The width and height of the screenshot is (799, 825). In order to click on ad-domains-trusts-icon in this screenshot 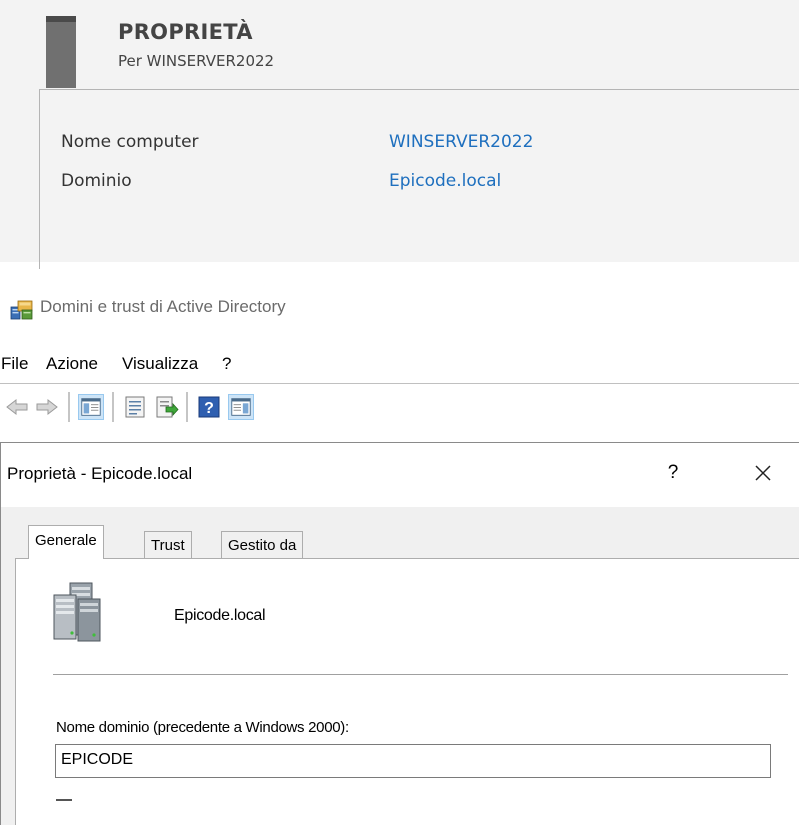, I will do `click(21, 310)`.